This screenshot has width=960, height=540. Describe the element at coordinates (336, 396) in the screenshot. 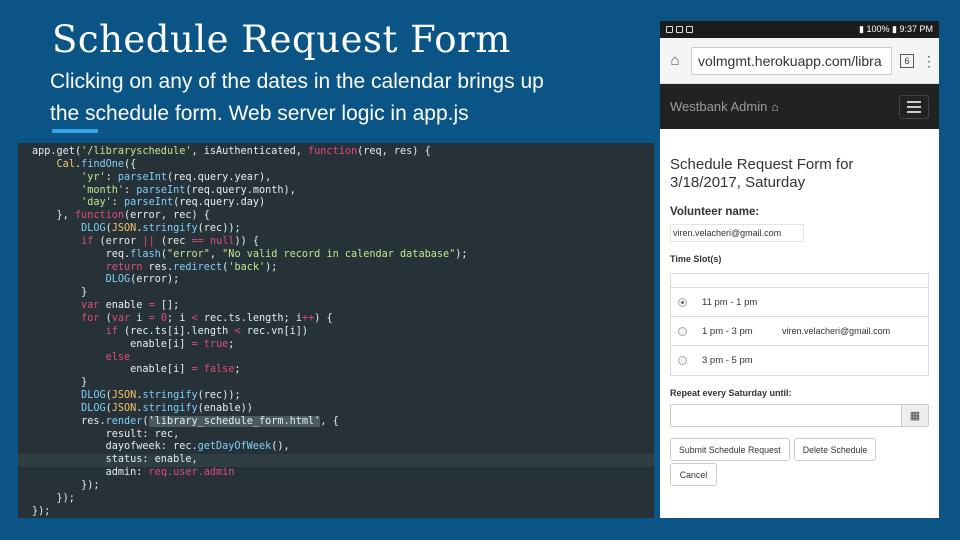

I see `code-line: DLOG(JSON.stringify(rec));` at that location.